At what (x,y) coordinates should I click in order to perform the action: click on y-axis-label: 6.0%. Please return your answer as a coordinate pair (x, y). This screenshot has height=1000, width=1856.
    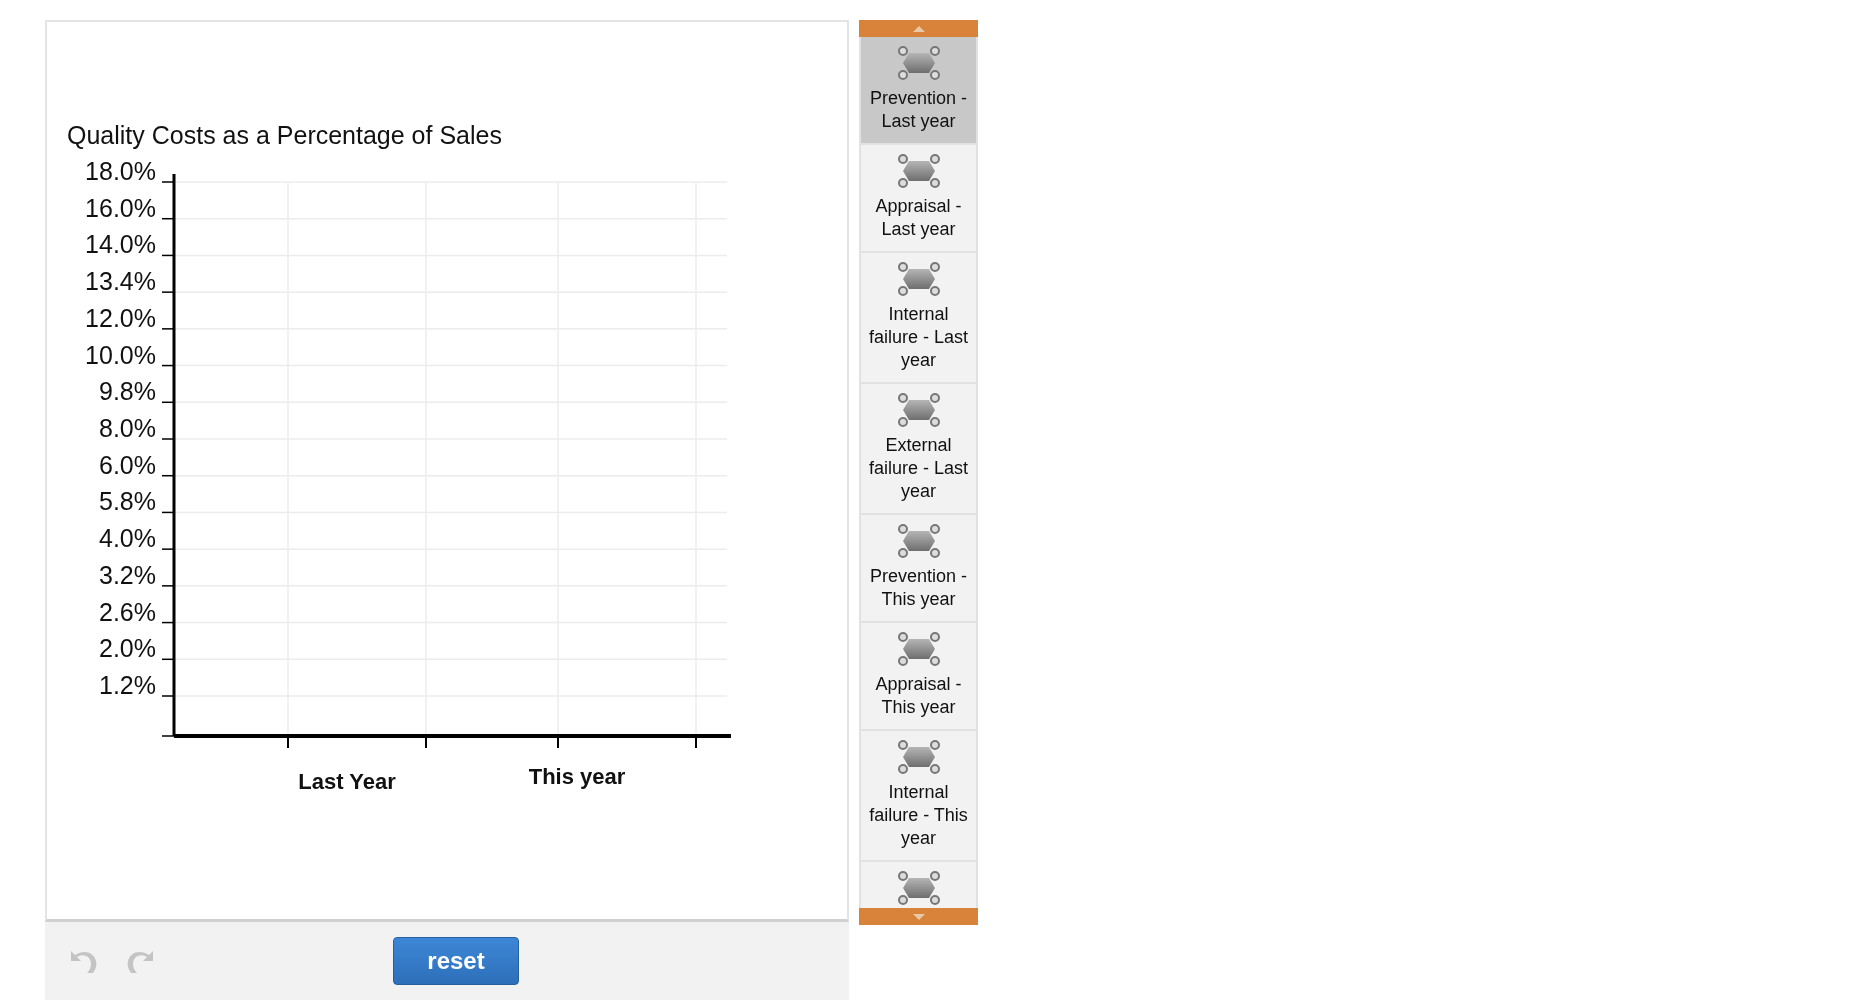
    Looking at the image, I should click on (127, 464).